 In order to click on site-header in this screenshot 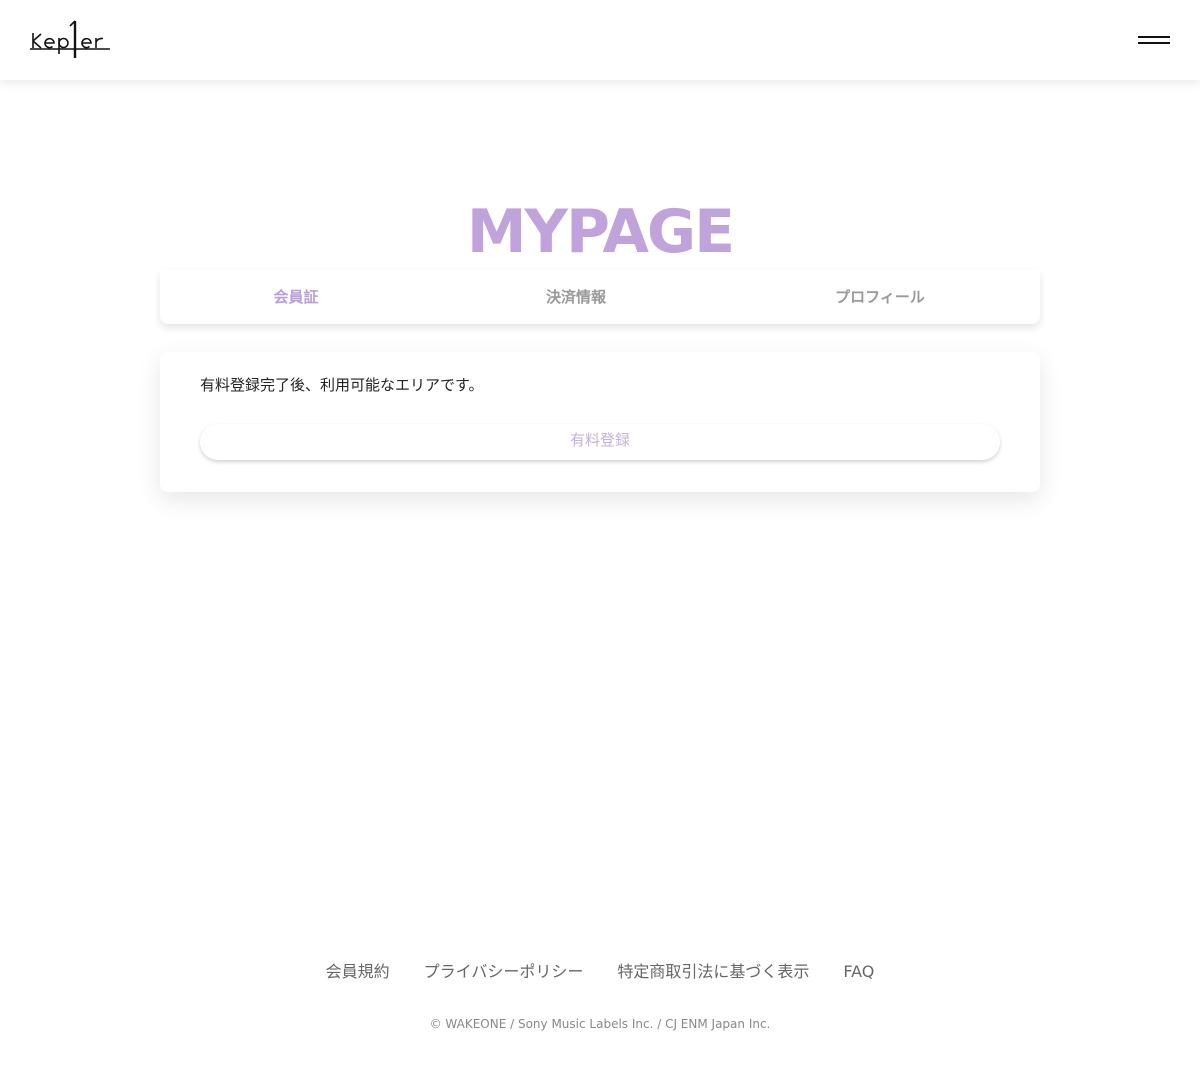, I will do `click(600, 40)`.